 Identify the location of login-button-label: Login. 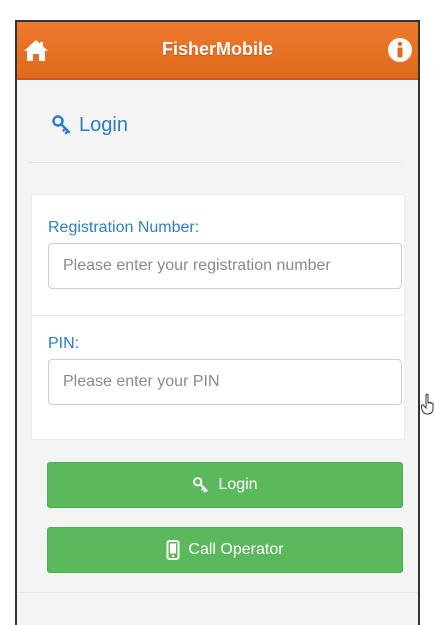
(238, 484).